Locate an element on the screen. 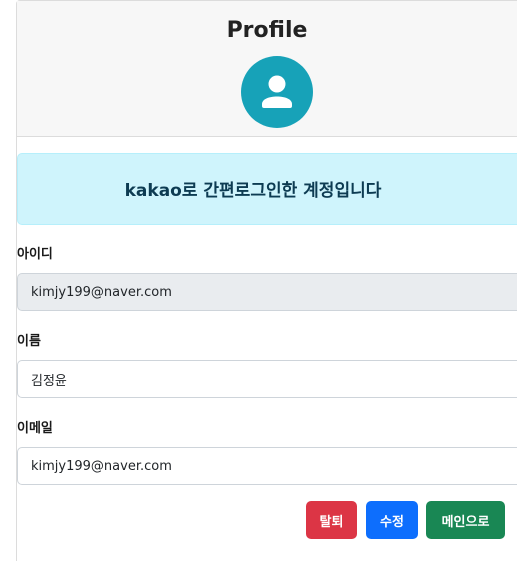 The width and height of the screenshot is (517, 561). name-label: 이름 is located at coordinates (29, 341).